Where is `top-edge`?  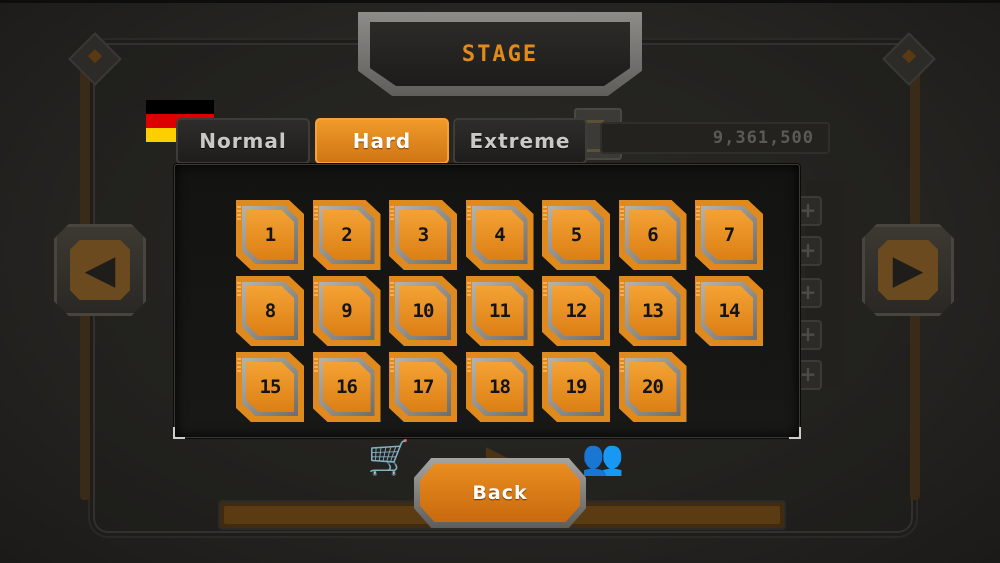
top-edge is located at coordinates (500, 1).